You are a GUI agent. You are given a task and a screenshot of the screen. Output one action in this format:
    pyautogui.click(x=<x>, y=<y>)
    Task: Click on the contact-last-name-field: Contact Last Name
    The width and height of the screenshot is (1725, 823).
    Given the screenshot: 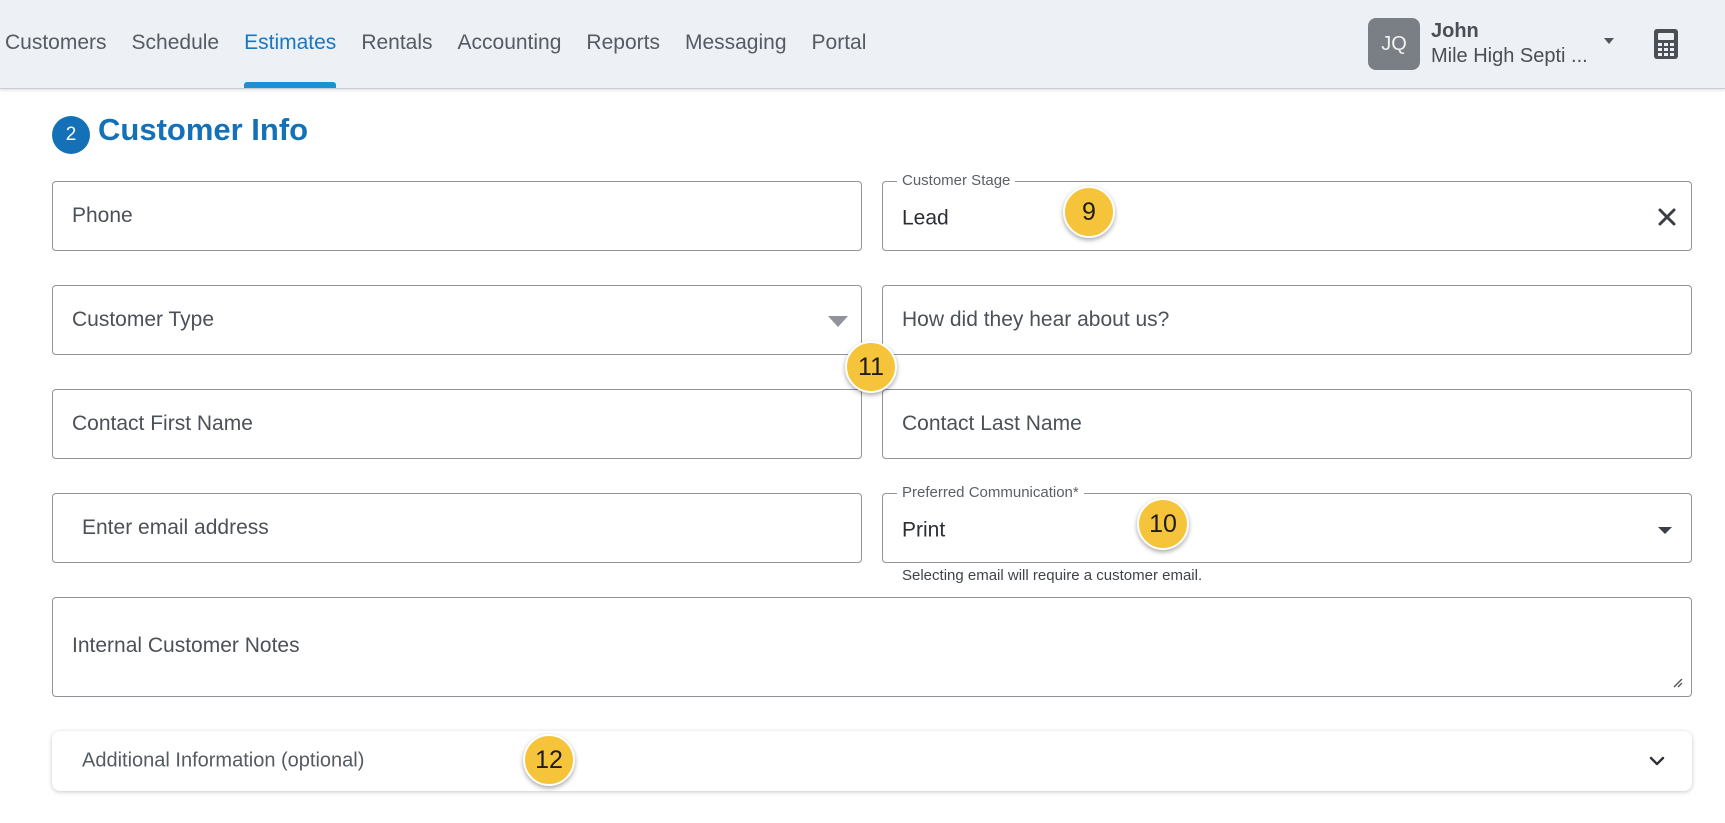 What is the action you would take?
    pyautogui.click(x=1287, y=424)
    